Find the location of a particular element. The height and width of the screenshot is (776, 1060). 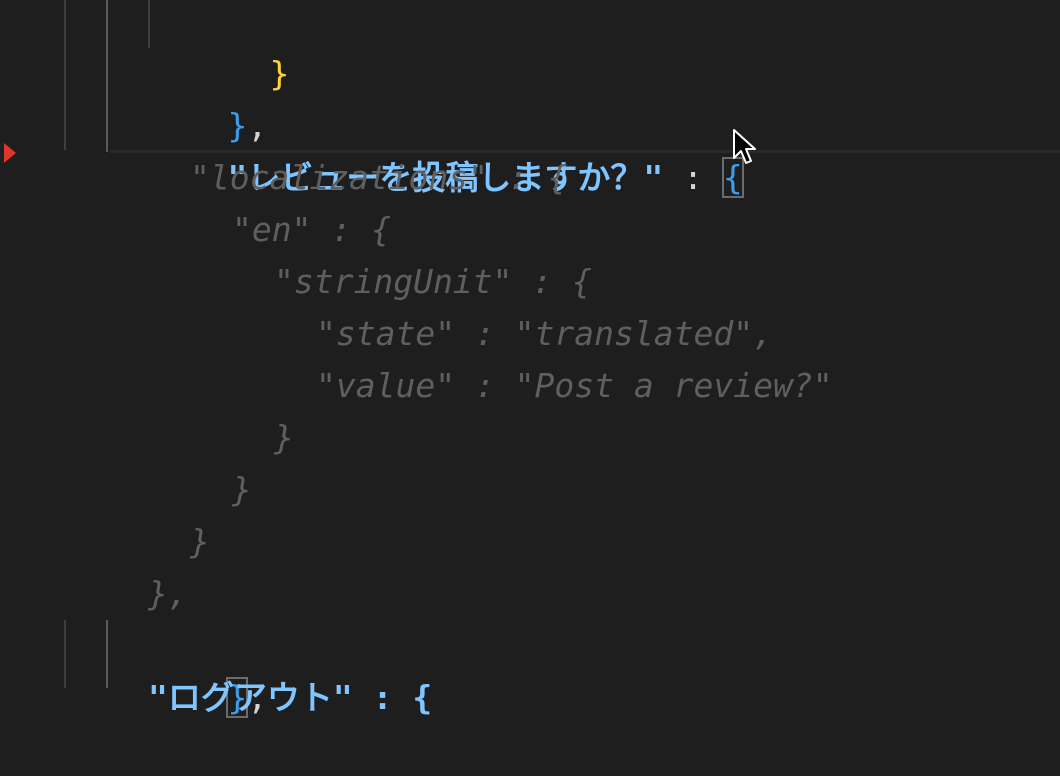

code-line-folded: "en" : { is located at coordinates (311, 230).